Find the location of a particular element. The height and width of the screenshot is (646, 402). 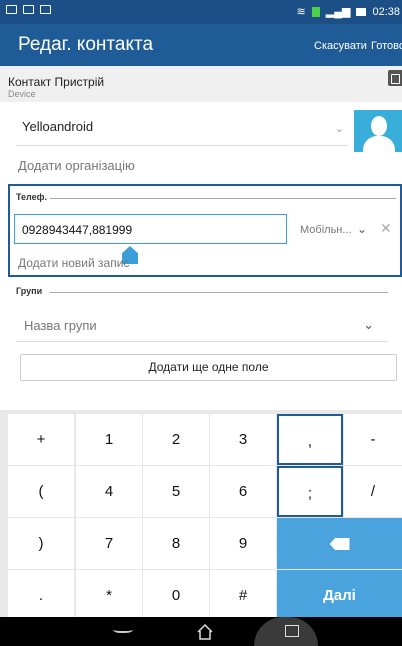

sim-icon is located at coordinates (315, 11).